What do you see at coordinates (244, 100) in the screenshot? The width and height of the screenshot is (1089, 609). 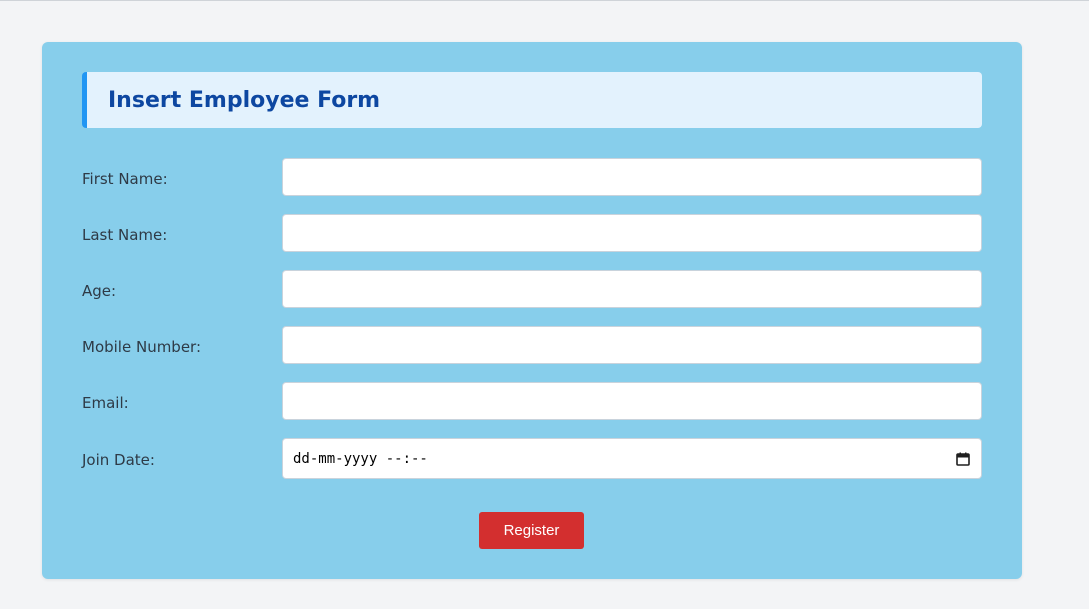 I see `form-title: Insert Employee Form` at bounding box center [244, 100].